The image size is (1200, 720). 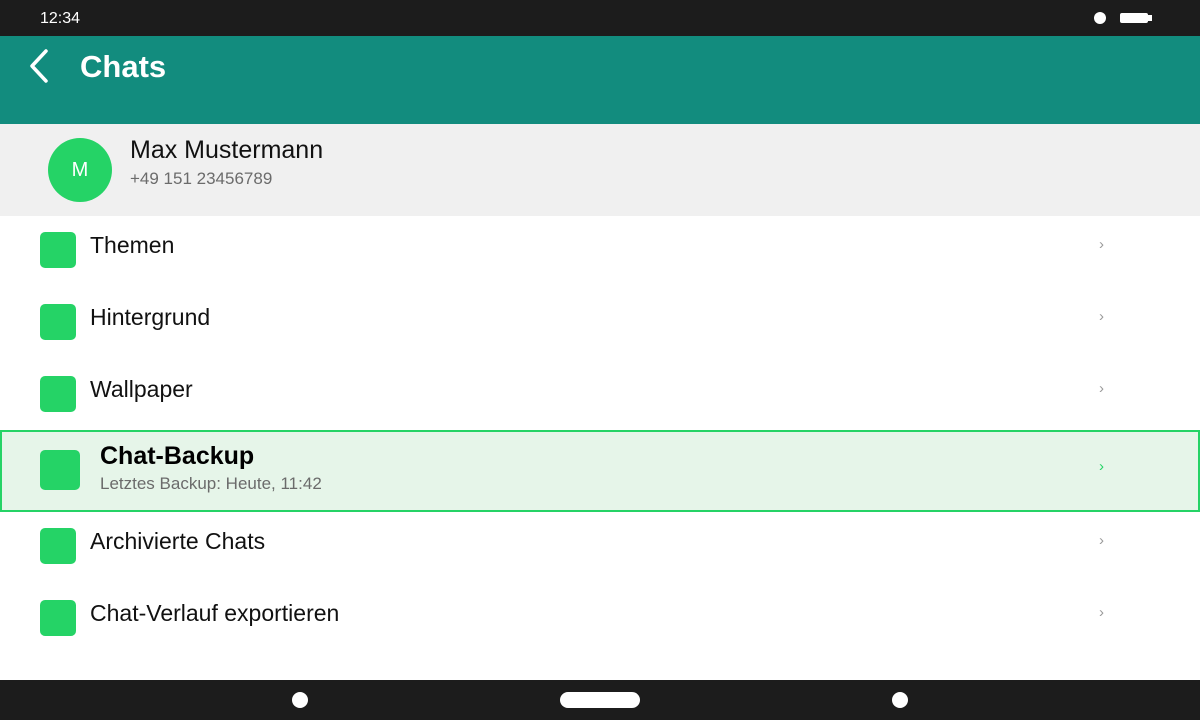 I want to click on nav-home-button, so click(x=600, y=700).